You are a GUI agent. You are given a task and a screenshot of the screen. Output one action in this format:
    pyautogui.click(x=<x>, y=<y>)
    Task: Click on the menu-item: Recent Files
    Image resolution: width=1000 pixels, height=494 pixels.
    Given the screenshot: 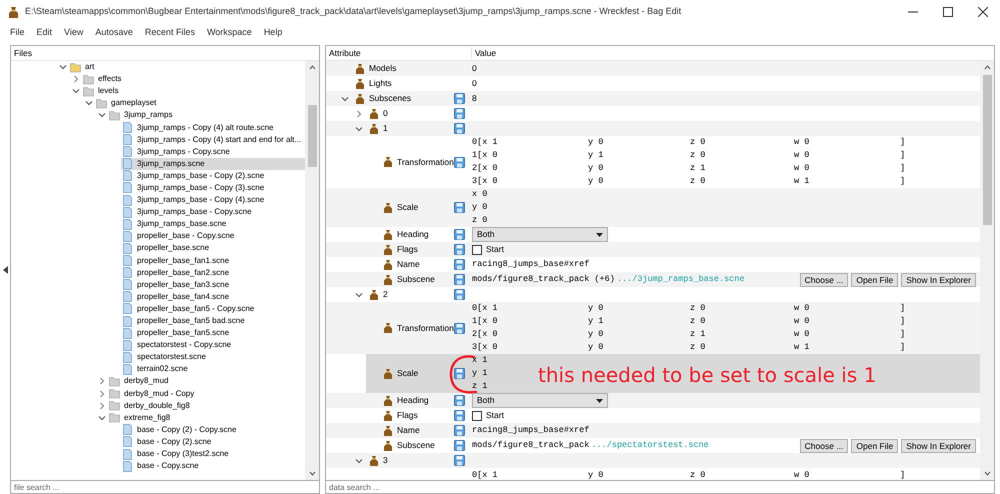 What is the action you would take?
    pyautogui.click(x=169, y=33)
    